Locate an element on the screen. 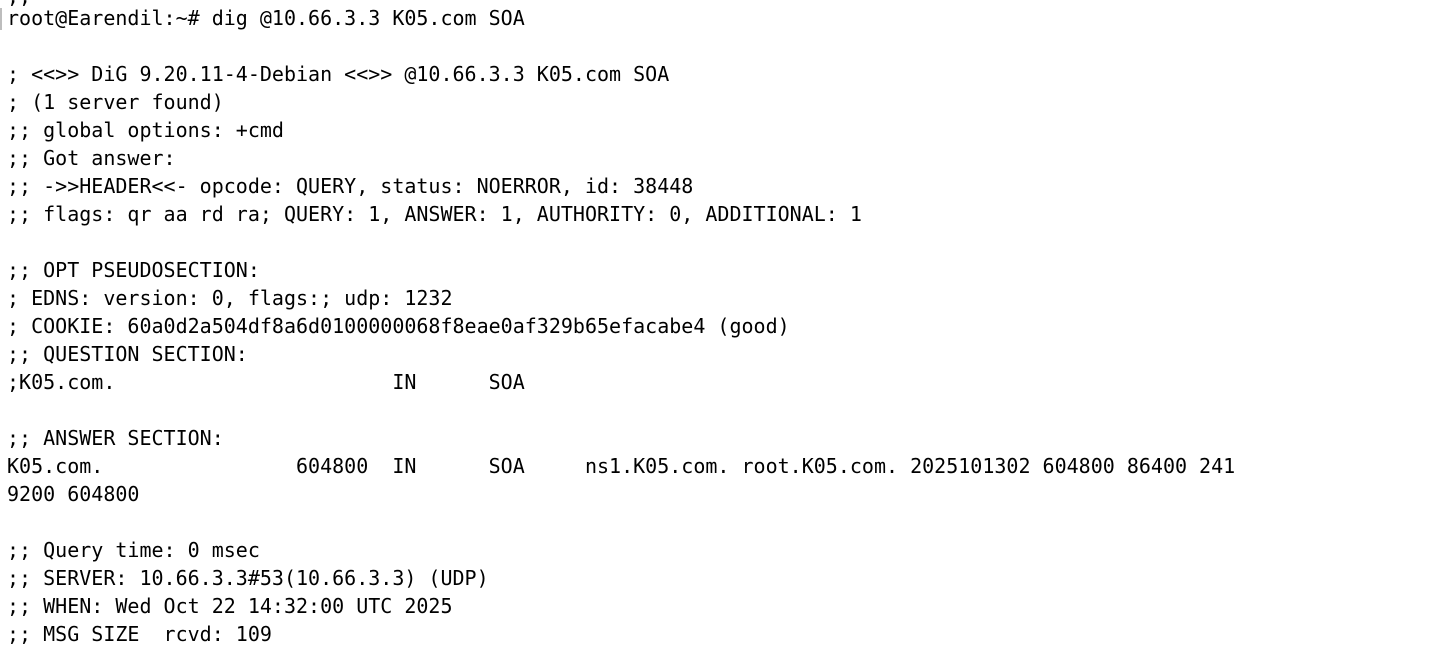  cursor-marker-icon is located at coordinates (1, 19).